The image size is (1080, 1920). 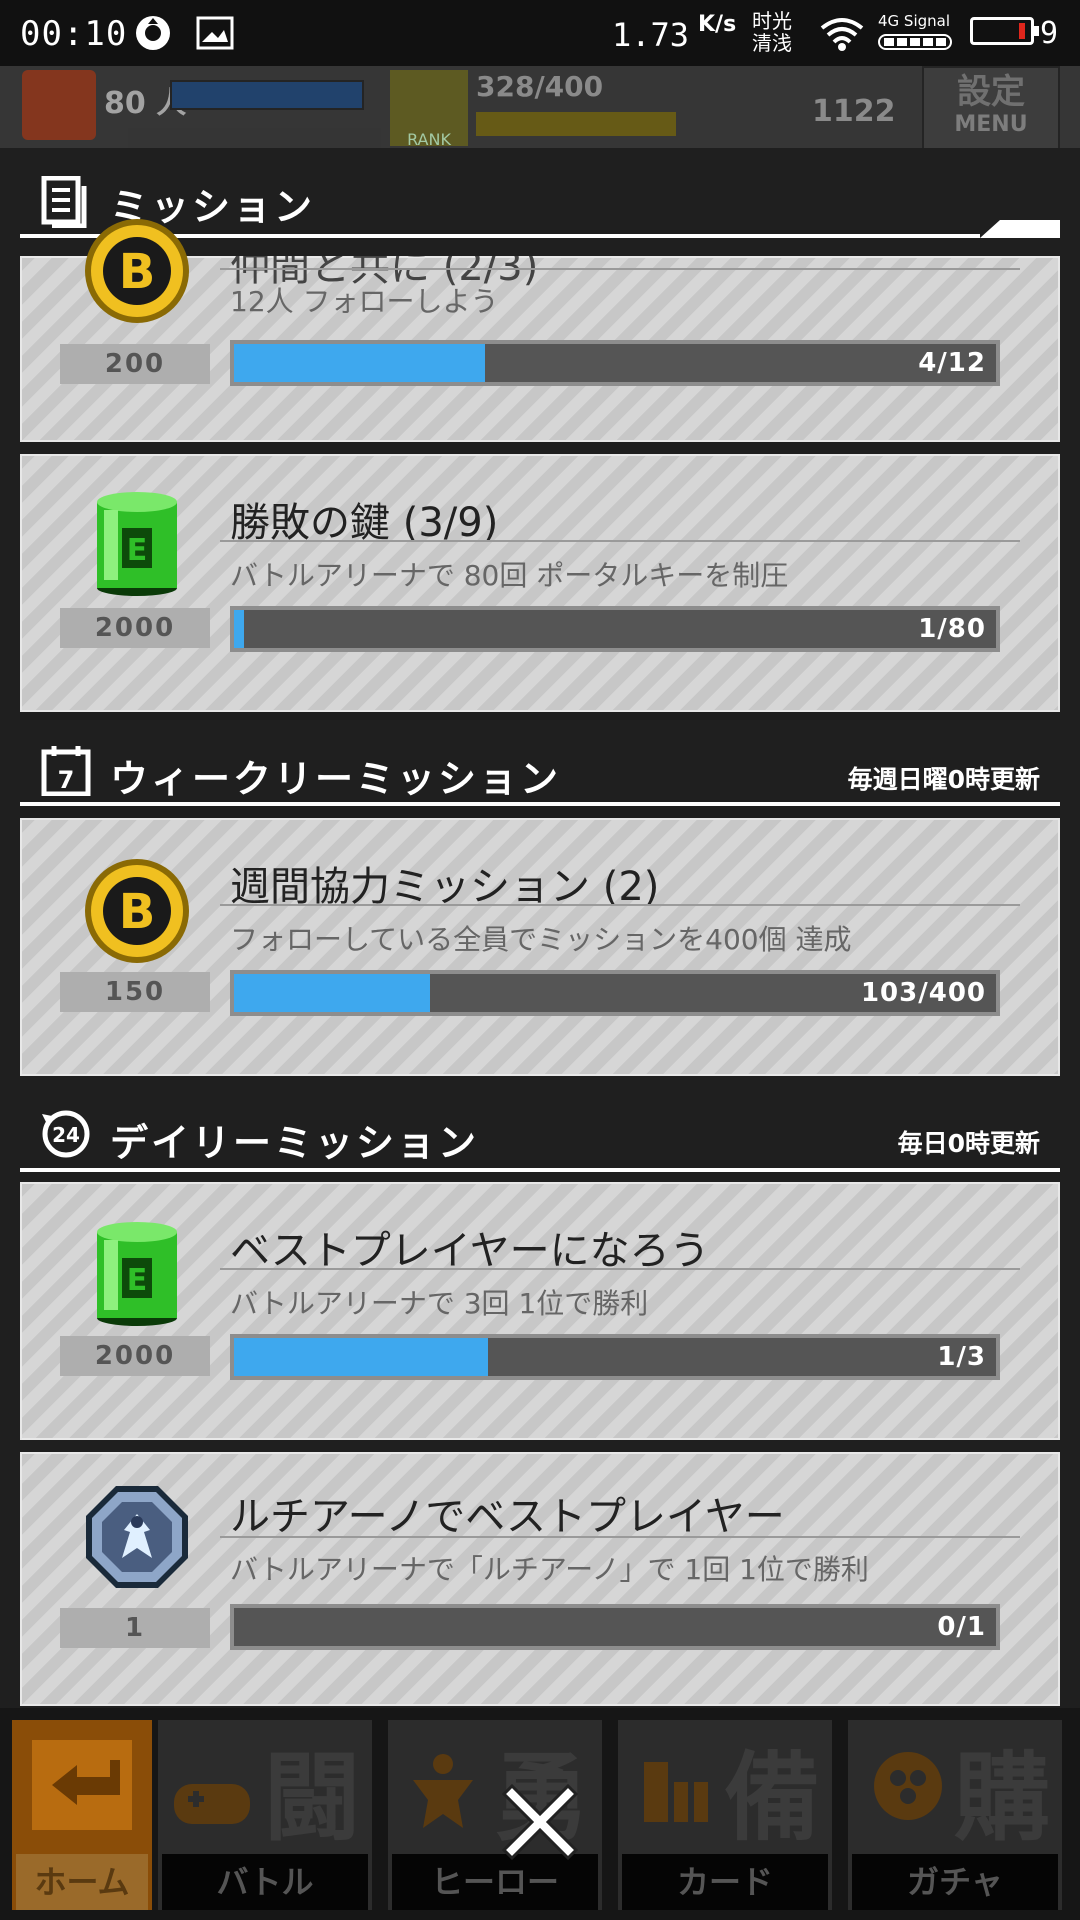 What do you see at coordinates (265, 1882) in the screenshot?
I see `nav-label: バトル` at bounding box center [265, 1882].